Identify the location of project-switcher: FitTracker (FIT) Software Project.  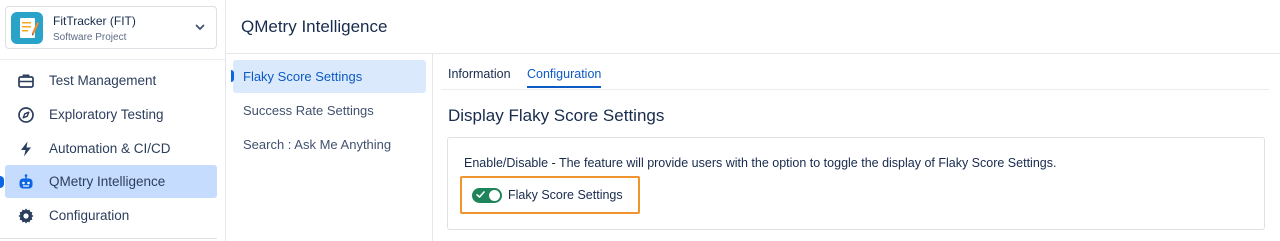
(111, 27).